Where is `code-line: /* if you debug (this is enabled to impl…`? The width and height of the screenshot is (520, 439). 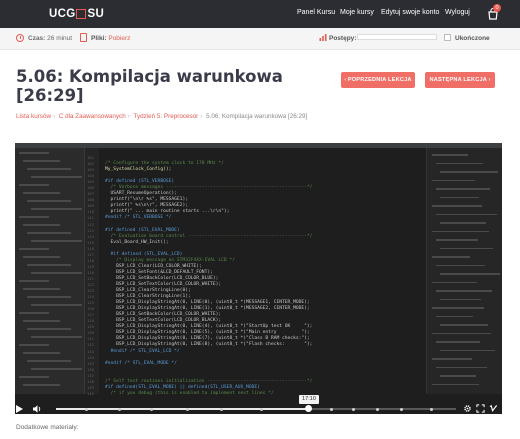 code-line: /* if you debug (this is enabled to impl… is located at coordinates (192, 393).